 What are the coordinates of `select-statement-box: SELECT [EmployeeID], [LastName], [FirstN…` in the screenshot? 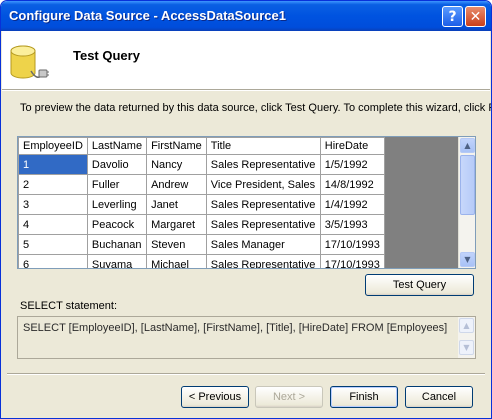 It's located at (246, 337).